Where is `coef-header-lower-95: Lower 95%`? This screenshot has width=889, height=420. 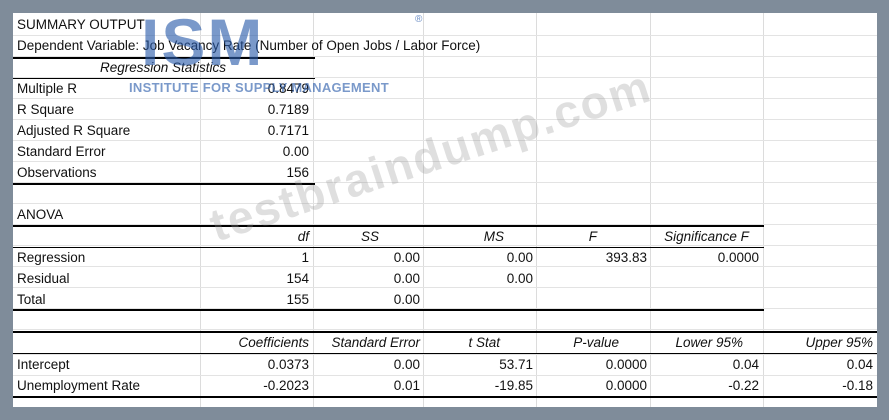
coef-header-lower-95: Lower 95% is located at coordinates (709, 342).